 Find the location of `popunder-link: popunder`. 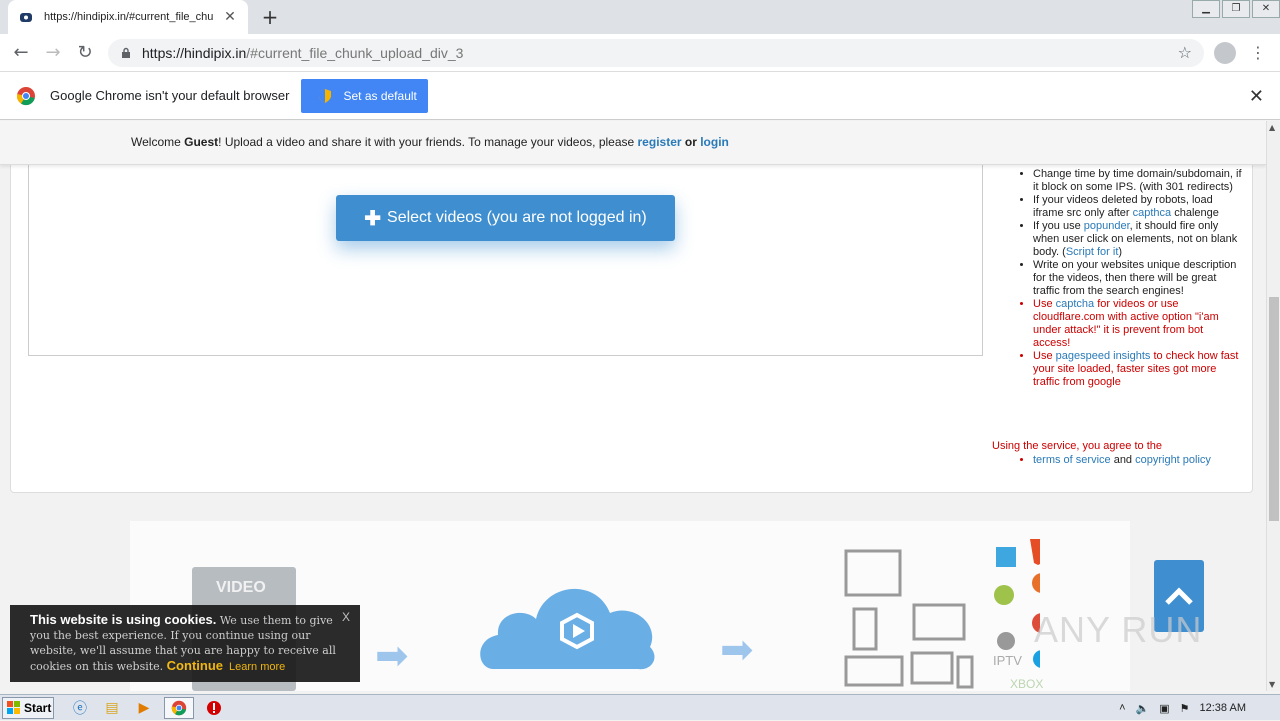

popunder-link: popunder is located at coordinates (1107, 226).